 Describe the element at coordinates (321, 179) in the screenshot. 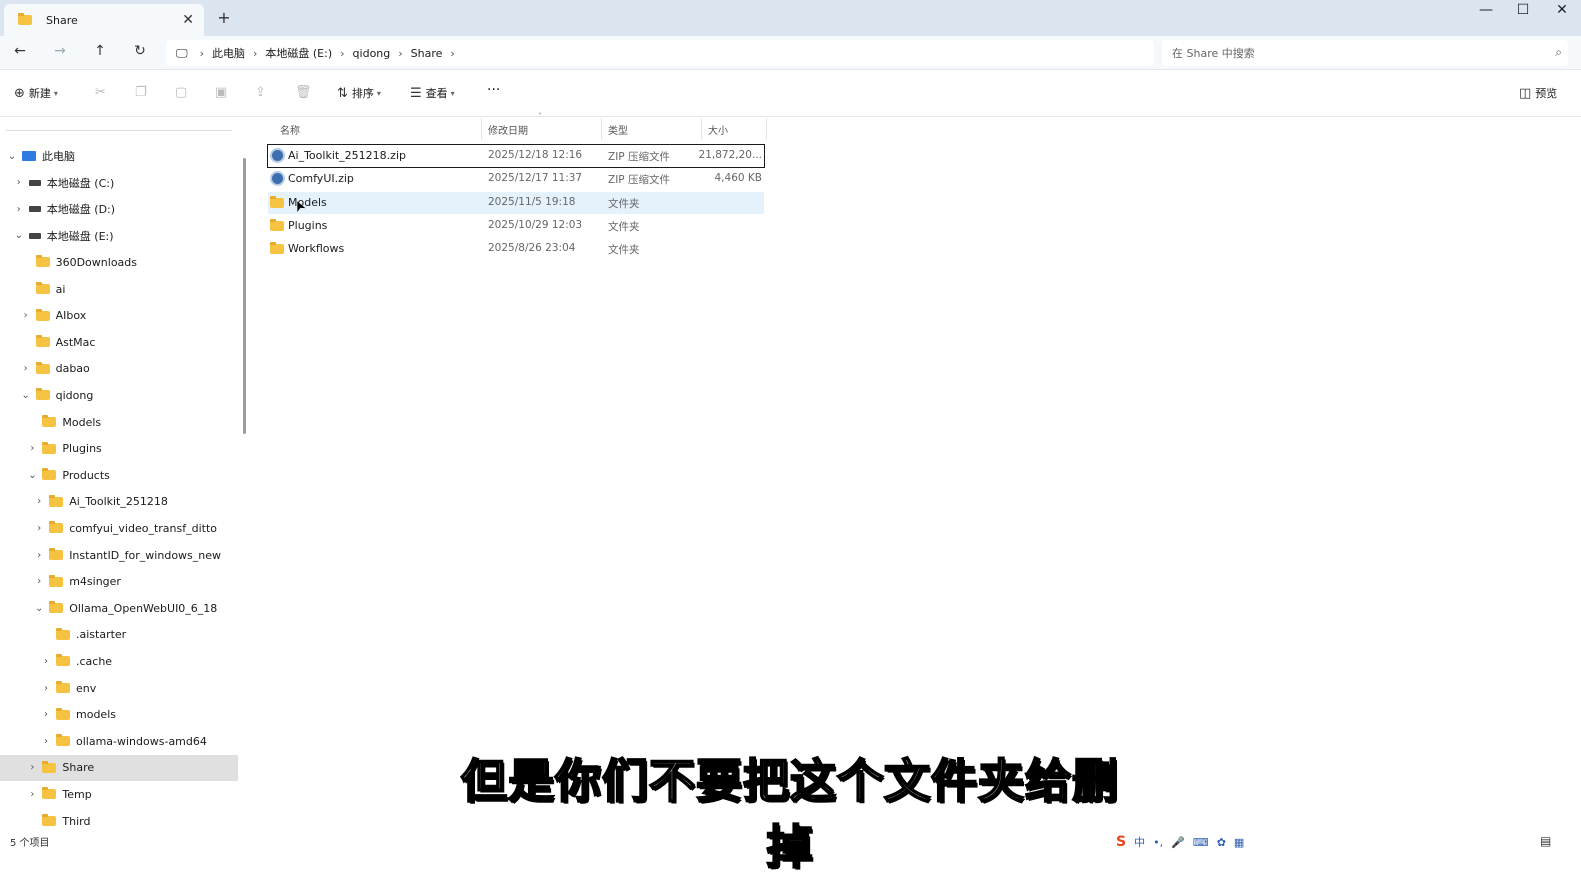

I see `file-name: ComfyUI.zip` at that location.